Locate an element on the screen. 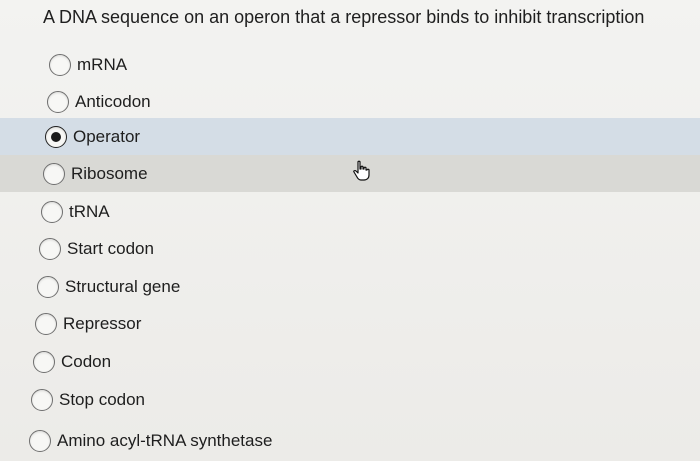 This screenshot has height=461, width=700. option-label: mRNA is located at coordinates (102, 64).